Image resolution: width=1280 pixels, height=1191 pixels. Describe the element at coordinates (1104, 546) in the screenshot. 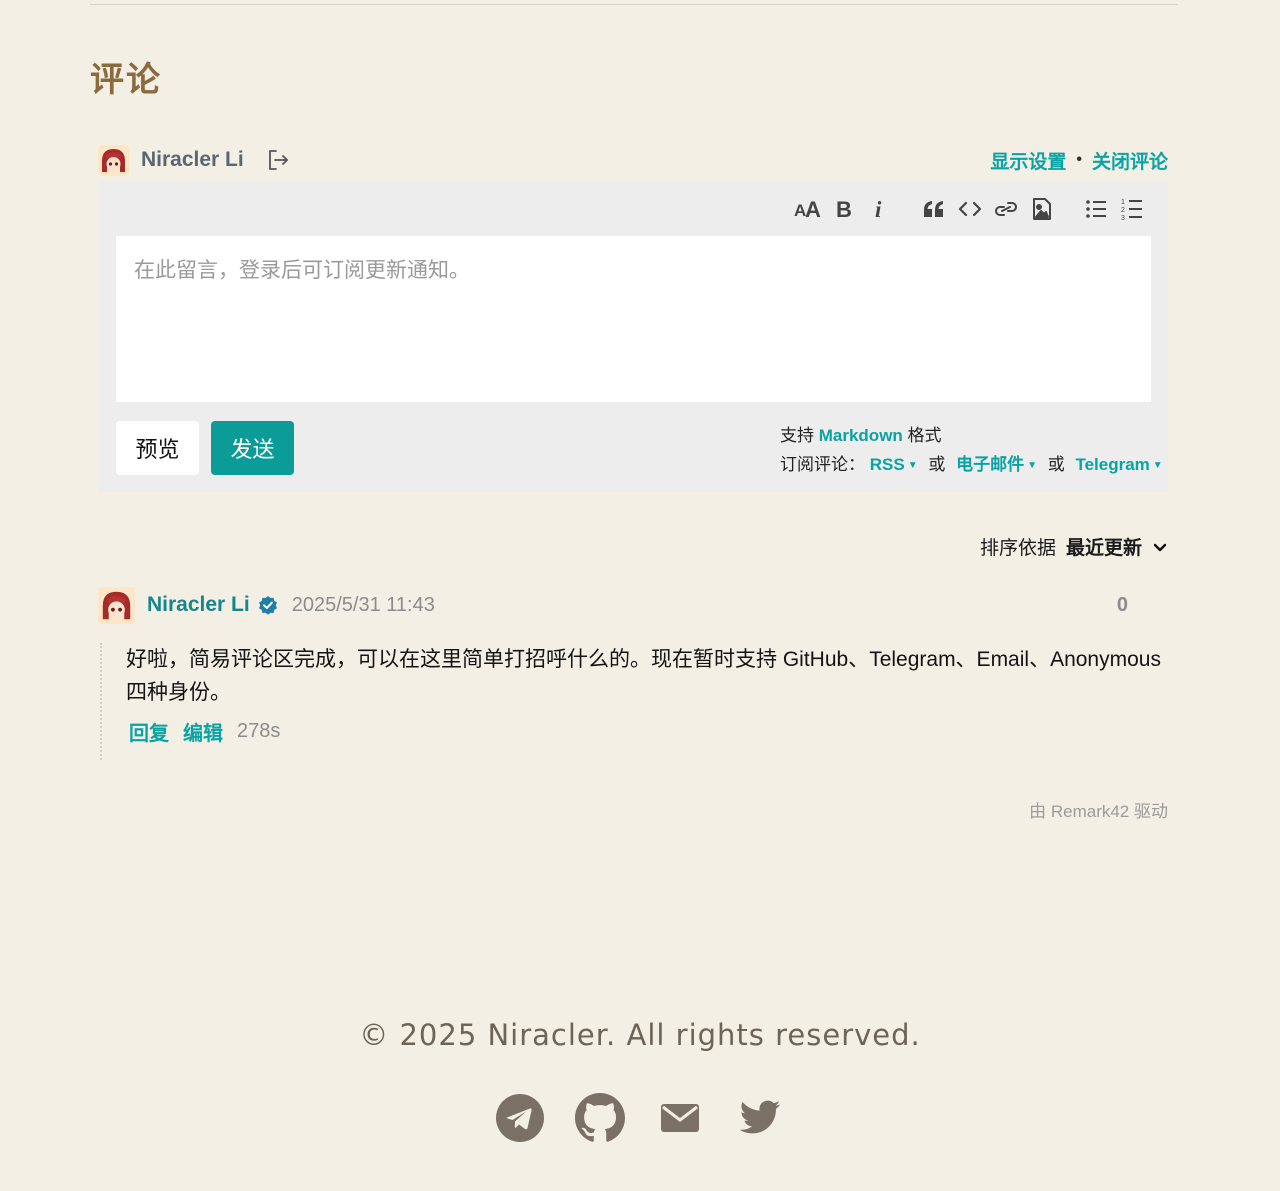

I see `sort-value: 最近更新` at that location.